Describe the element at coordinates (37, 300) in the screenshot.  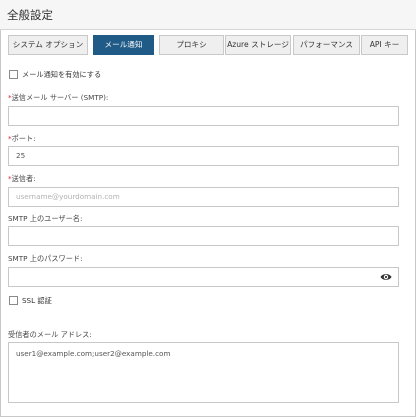
I see `ssl-label: SSL 認証` at that location.